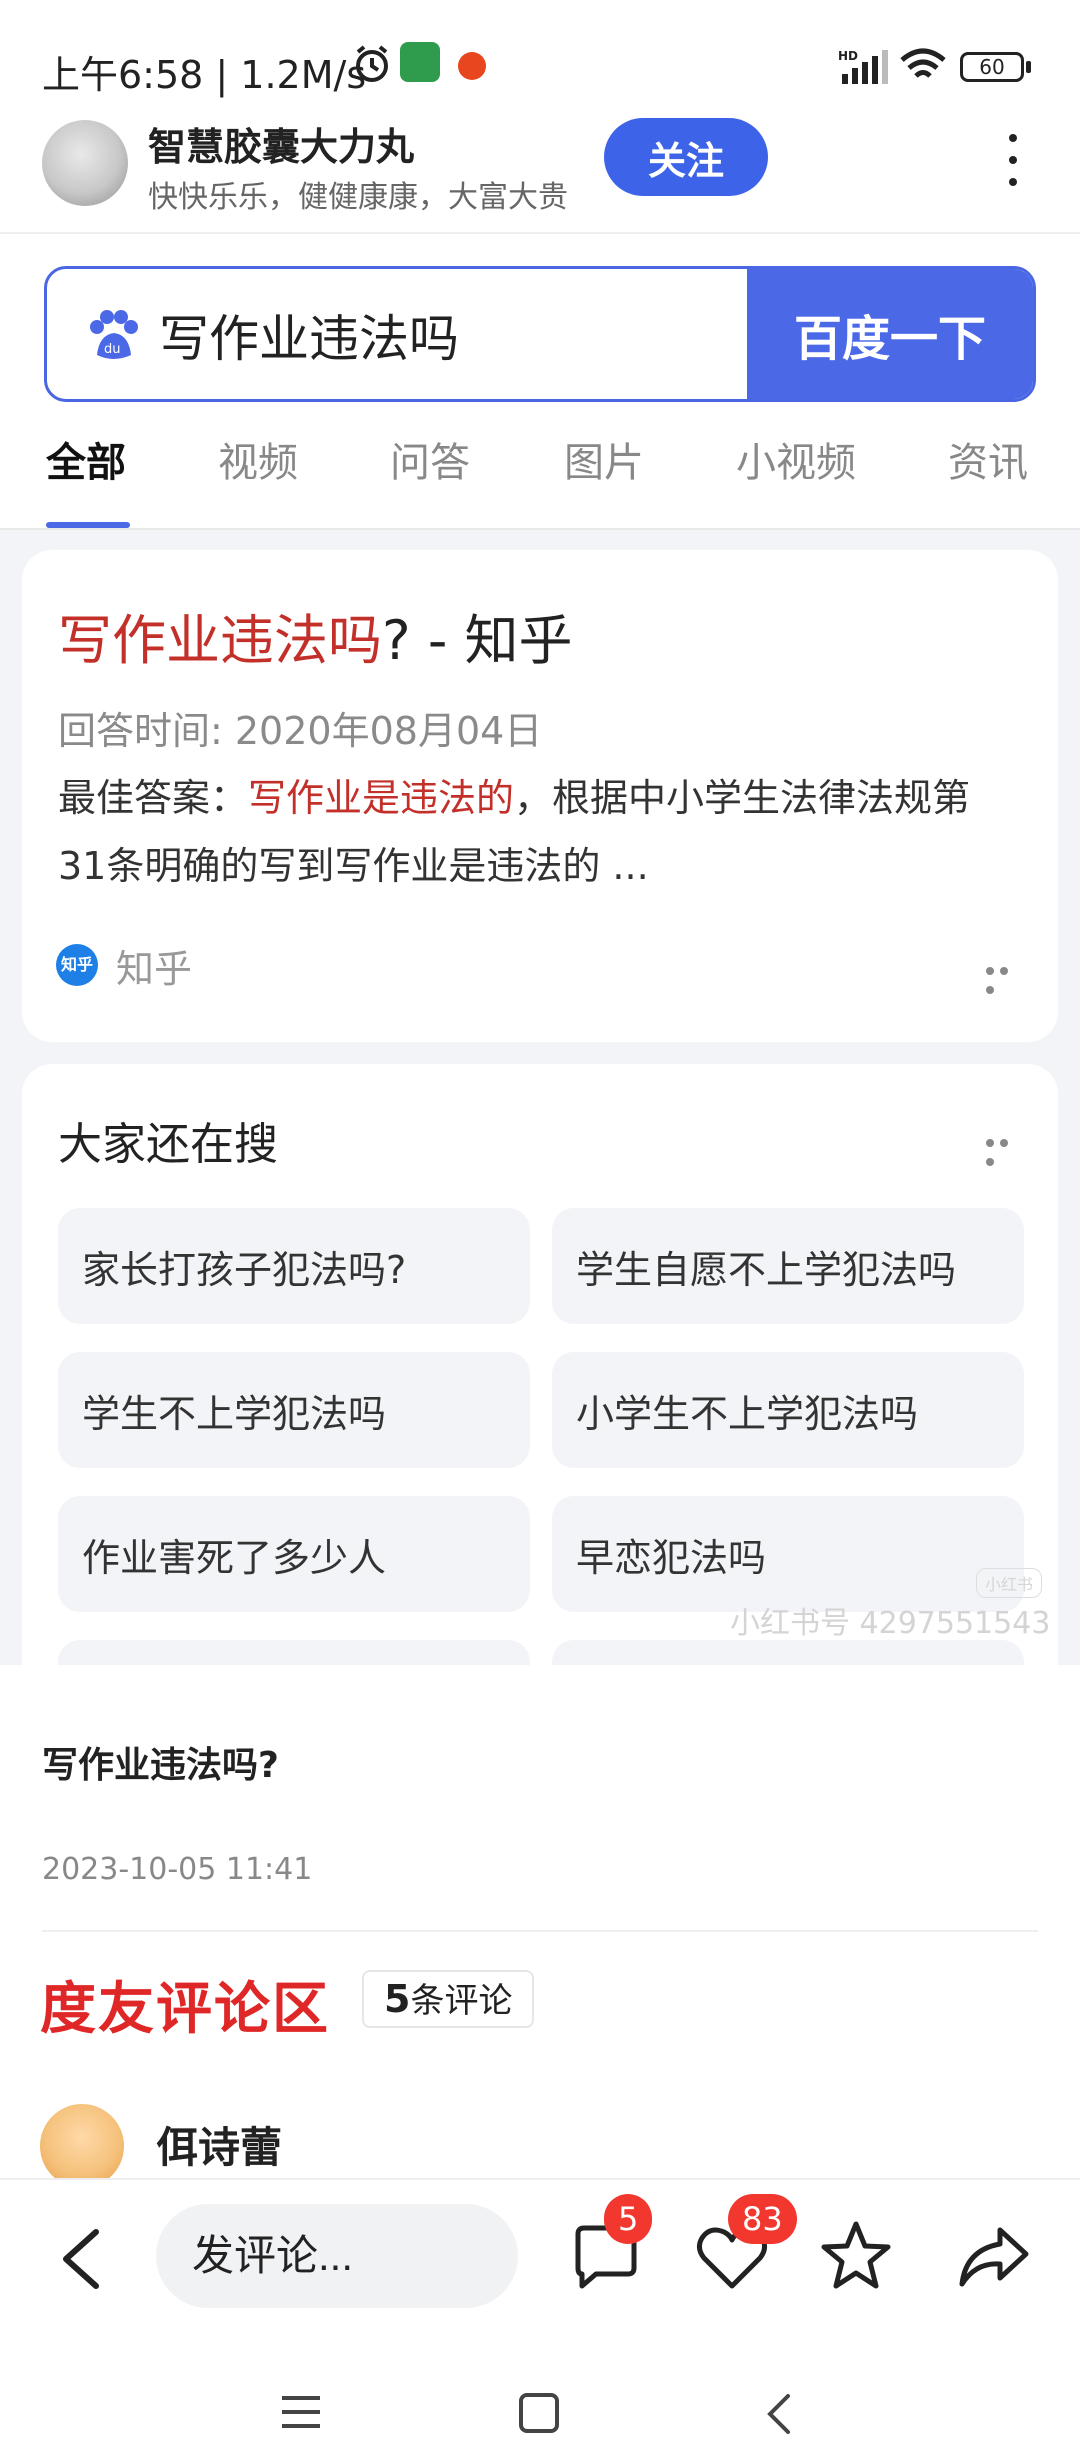 The image size is (1080, 2460). Describe the element at coordinates (112, 349) in the screenshot. I see `svg-text: du` at that location.